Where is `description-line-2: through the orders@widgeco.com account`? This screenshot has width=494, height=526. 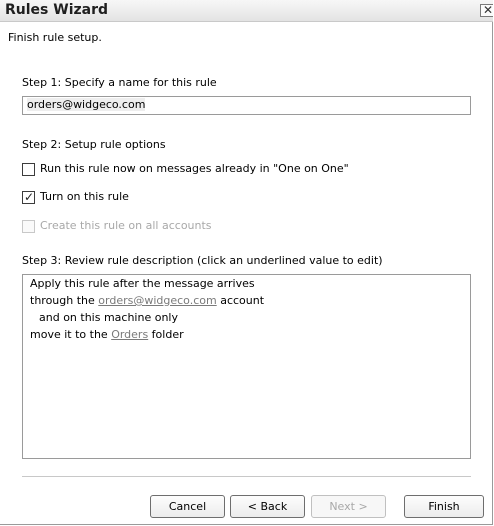
description-line-2: through the orders@widgeco.com account is located at coordinates (147, 300).